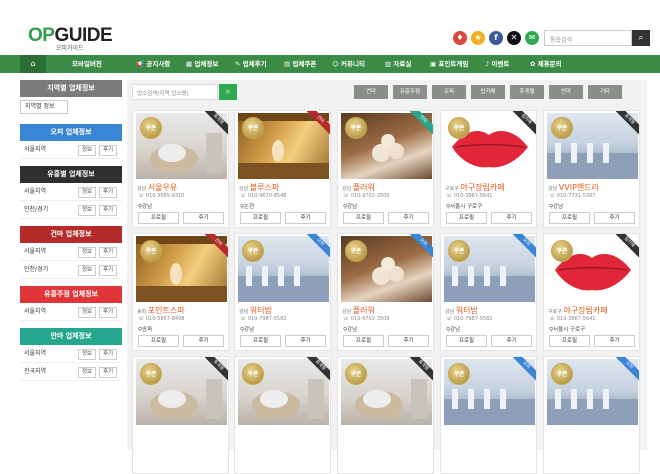  What do you see at coordinates (605, 92) in the screenshot?
I see `category-6: 기타` at bounding box center [605, 92].